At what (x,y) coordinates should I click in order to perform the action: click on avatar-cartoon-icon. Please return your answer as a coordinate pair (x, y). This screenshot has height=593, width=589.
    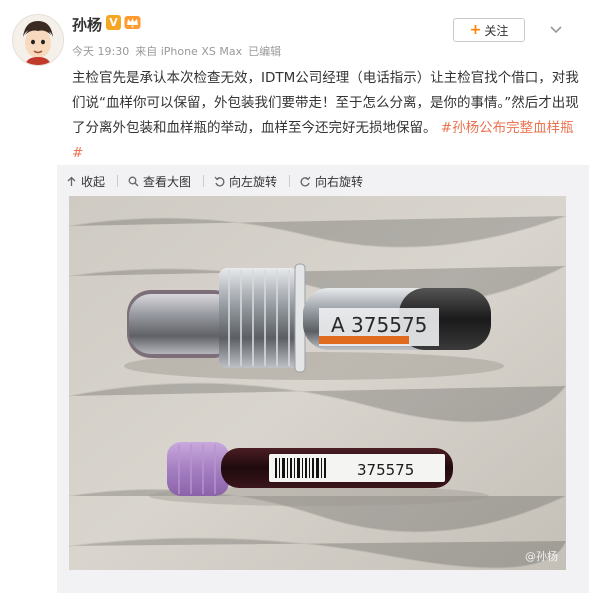
    Looking at the image, I should click on (38, 40).